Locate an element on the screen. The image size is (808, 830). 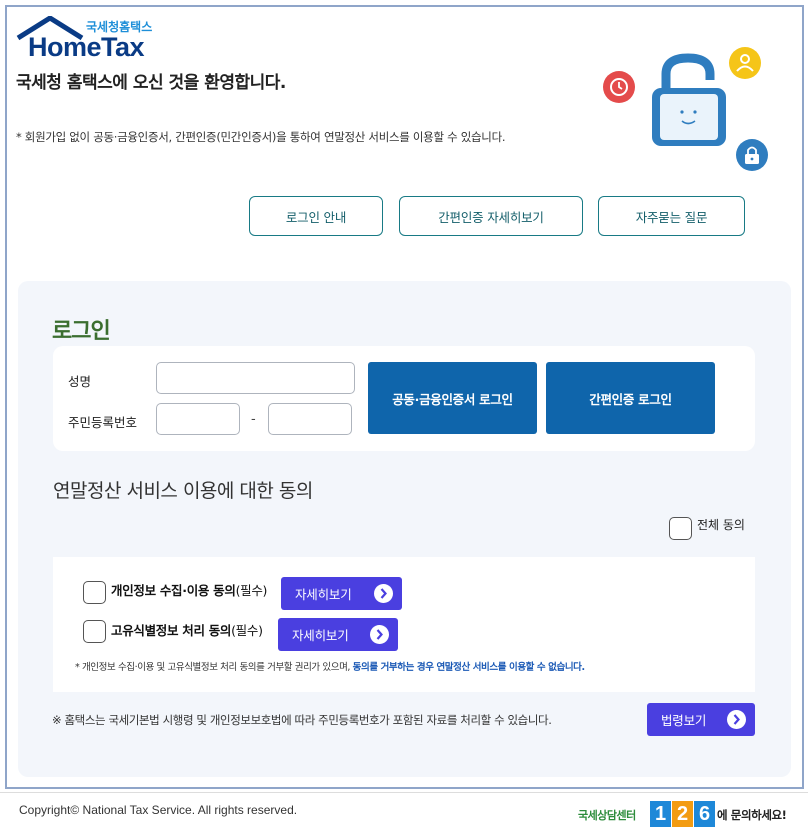
rrn-label: 주민등록번호 is located at coordinates (103, 422).